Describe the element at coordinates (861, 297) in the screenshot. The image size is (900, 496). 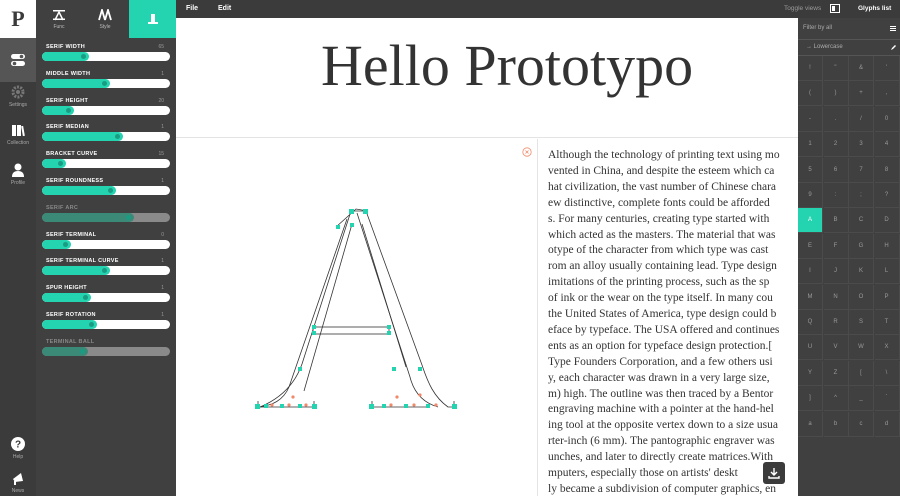
I see `glyph-cell: O` at that location.